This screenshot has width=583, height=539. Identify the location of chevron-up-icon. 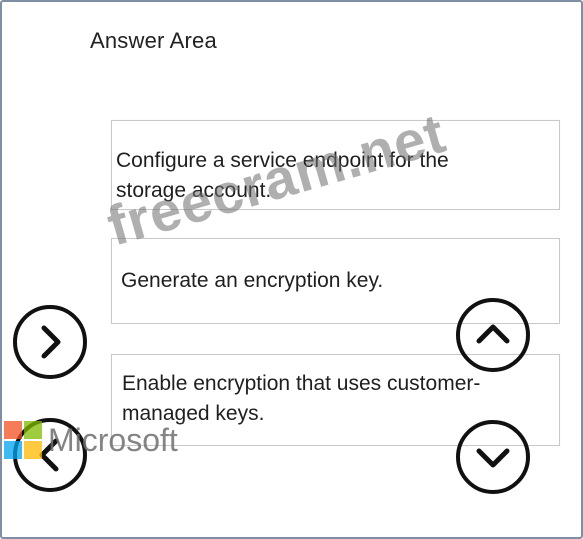
(493, 334).